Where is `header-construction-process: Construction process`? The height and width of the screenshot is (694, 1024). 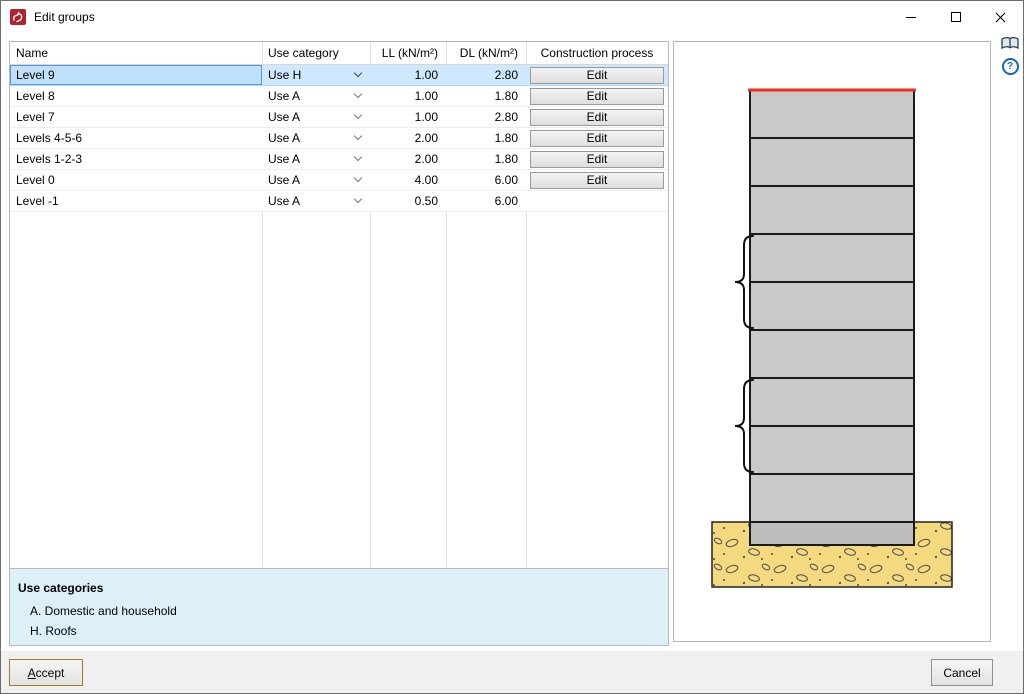 header-construction-process: Construction process is located at coordinates (597, 53).